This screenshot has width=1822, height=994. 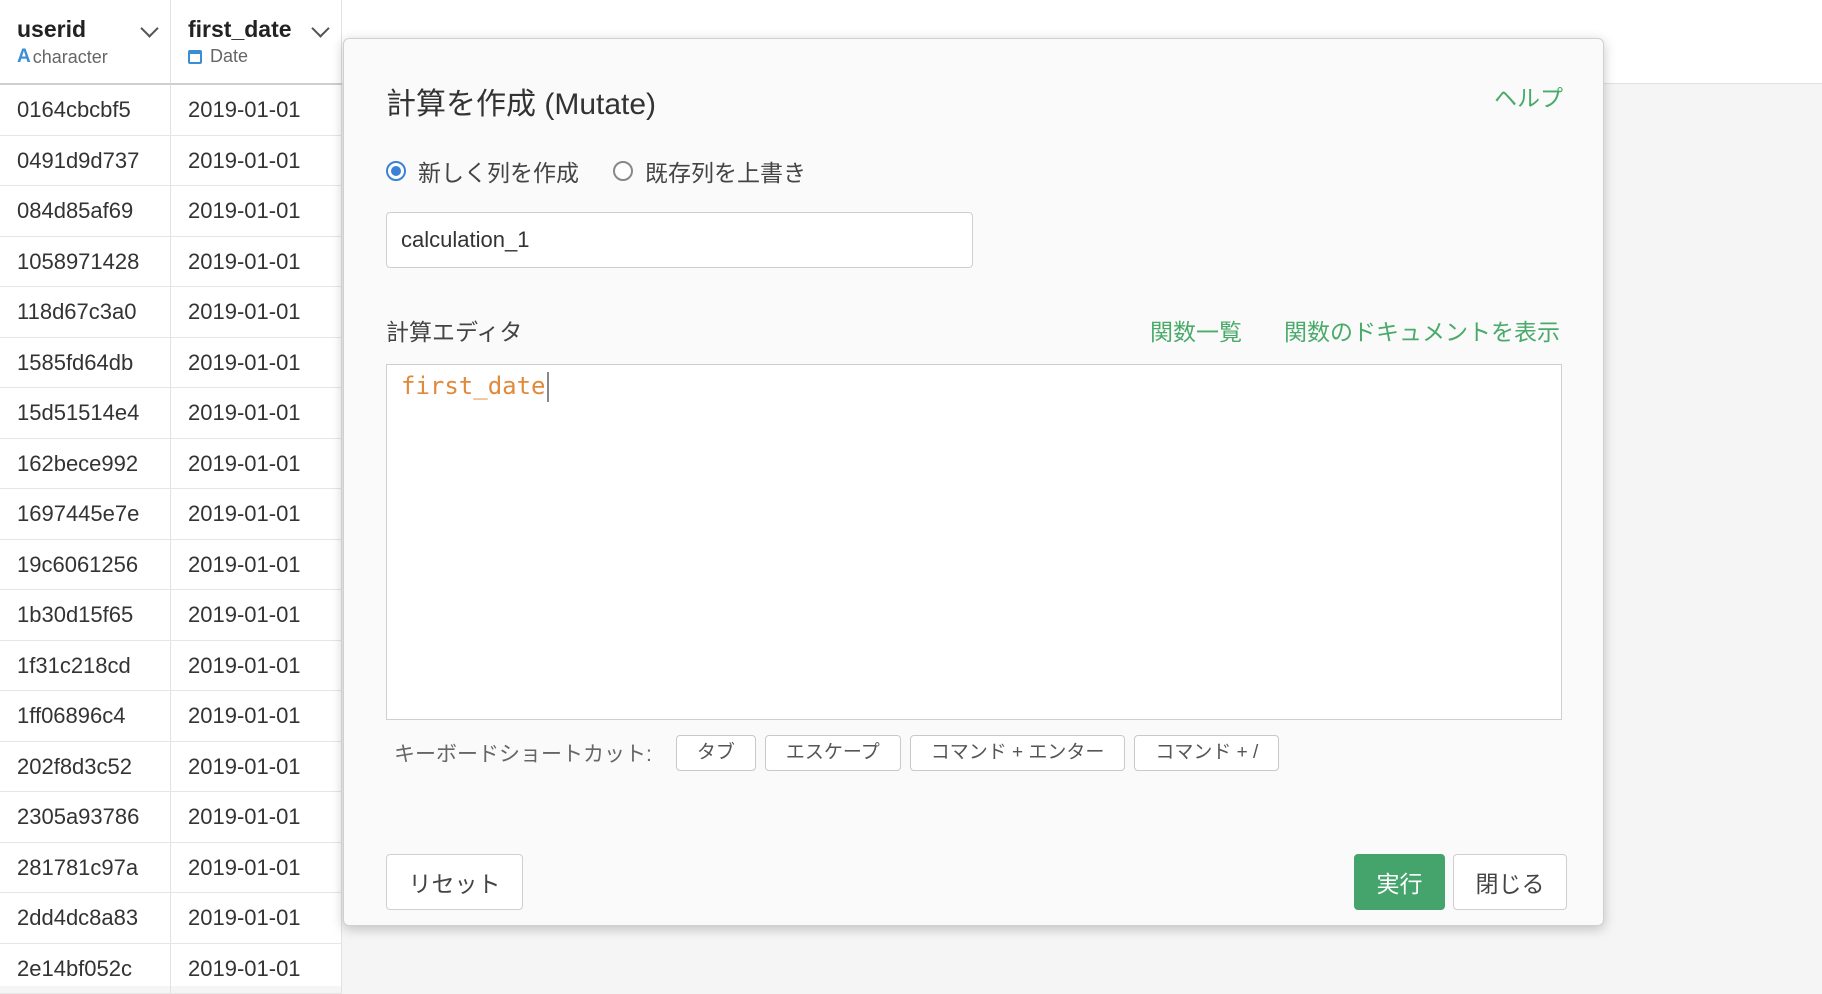 What do you see at coordinates (85, 41) in the screenshot?
I see `column-header-userid: userid A character` at bounding box center [85, 41].